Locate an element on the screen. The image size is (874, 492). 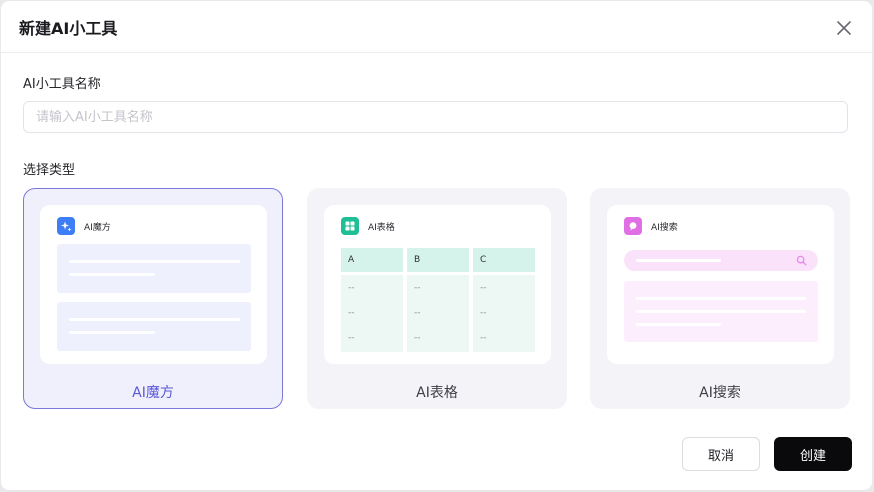
table-header-cell: B is located at coordinates (438, 260).